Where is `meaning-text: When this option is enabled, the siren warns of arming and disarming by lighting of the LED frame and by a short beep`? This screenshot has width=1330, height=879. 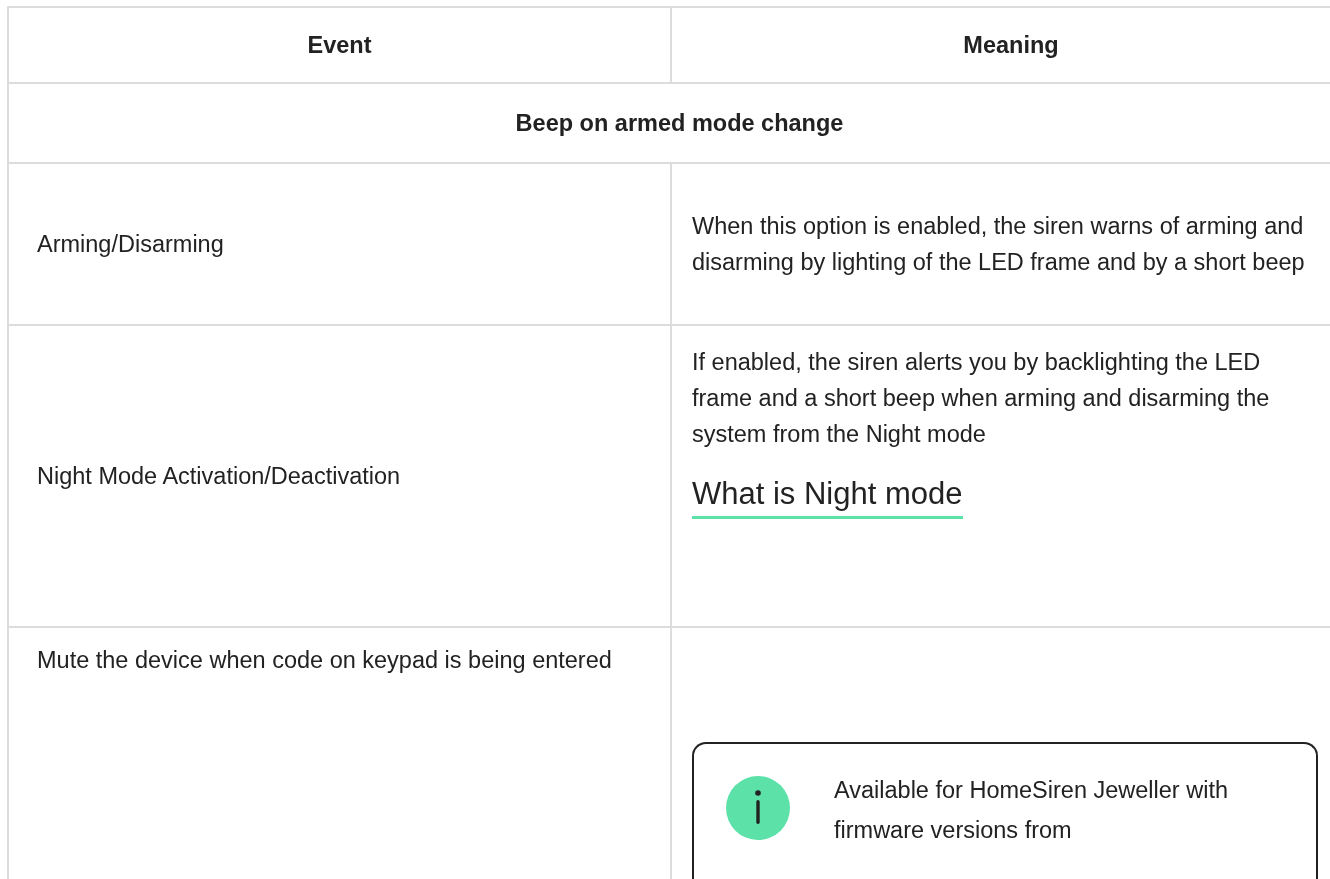 meaning-text: When this option is enabled, the siren warns of arming and disarming by lighting of the LED frame and by a short beep is located at coordinates (999, 244).